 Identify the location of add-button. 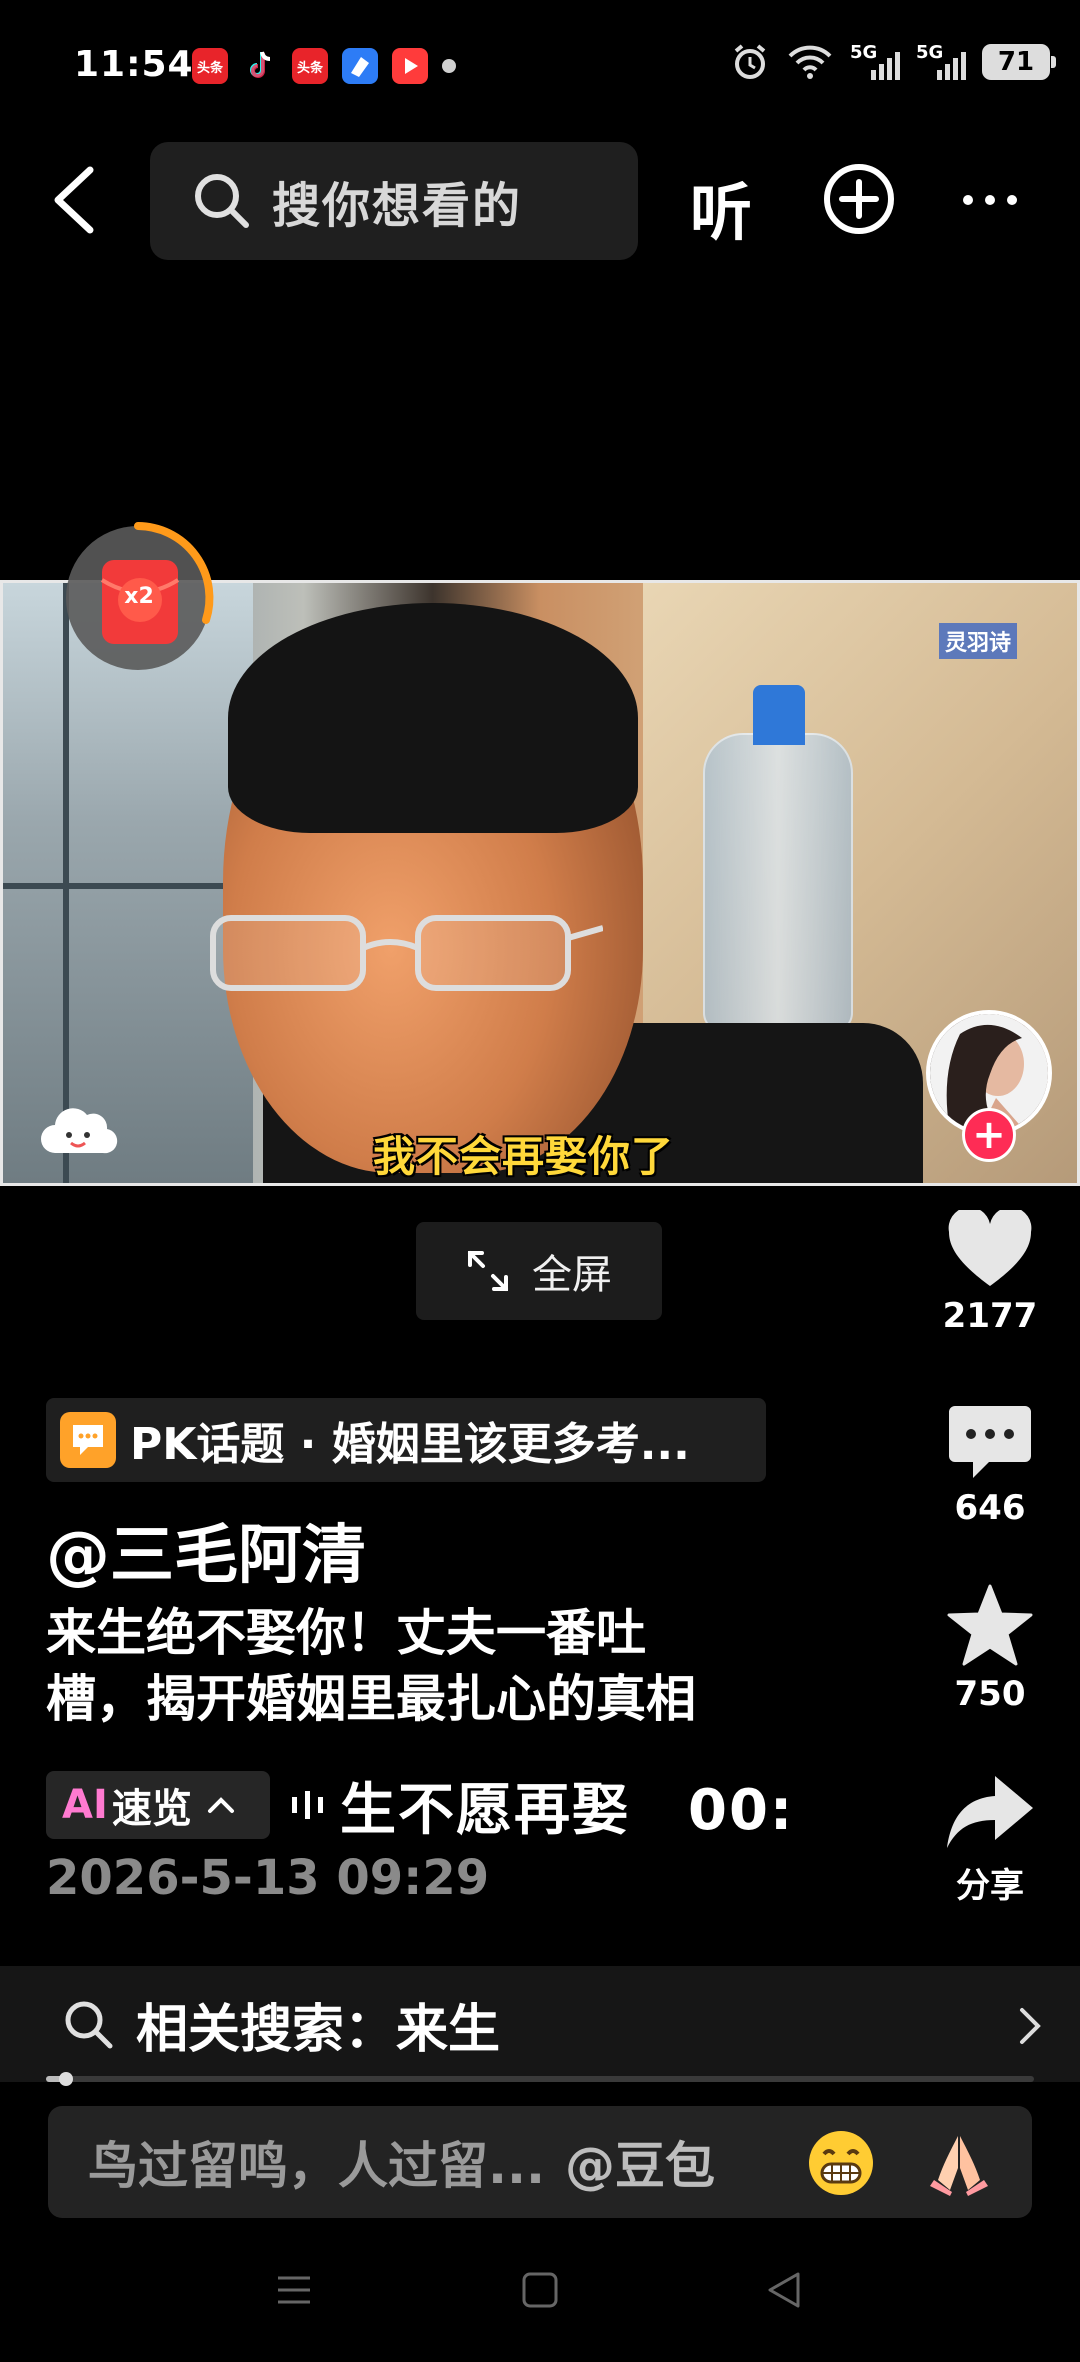
(859, 199).